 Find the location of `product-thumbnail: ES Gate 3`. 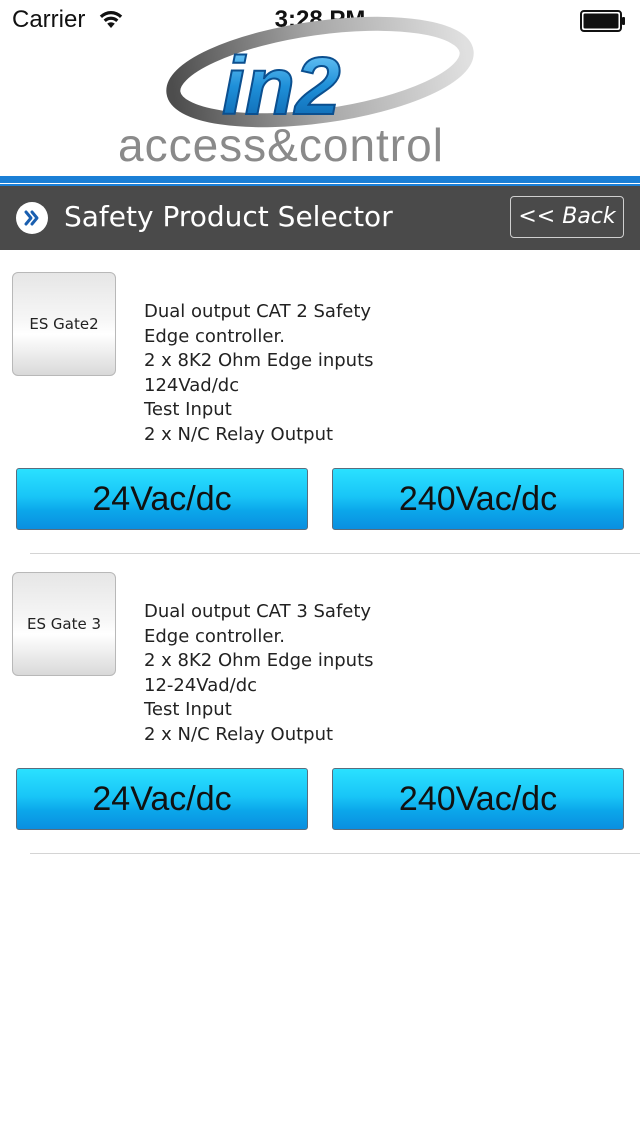

product-thumbnail: ES Gate 3 is located at coordinates (64, 624).